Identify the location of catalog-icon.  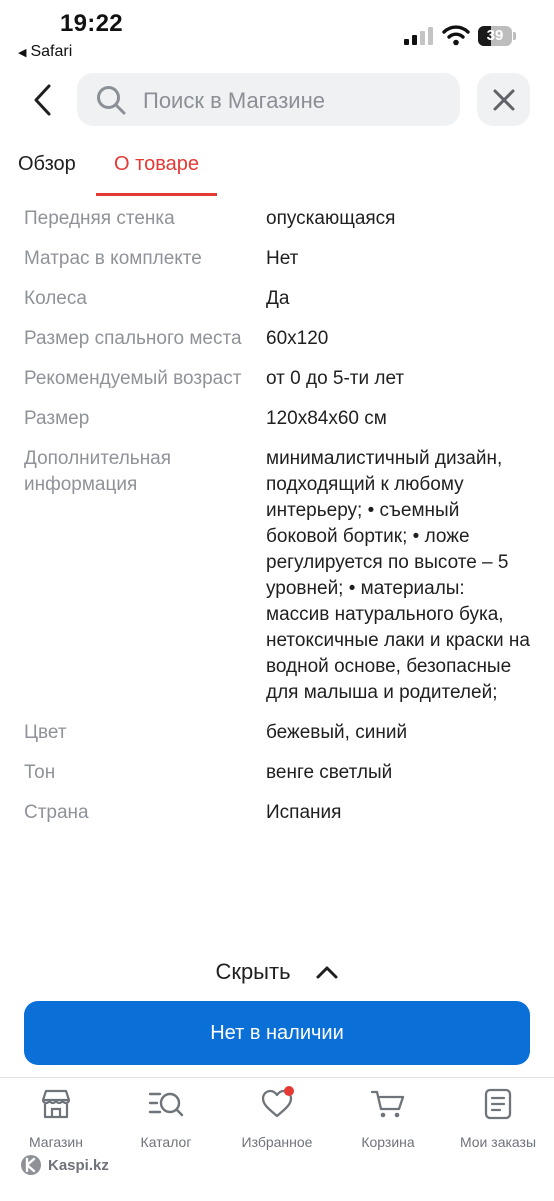
(166, 1104).